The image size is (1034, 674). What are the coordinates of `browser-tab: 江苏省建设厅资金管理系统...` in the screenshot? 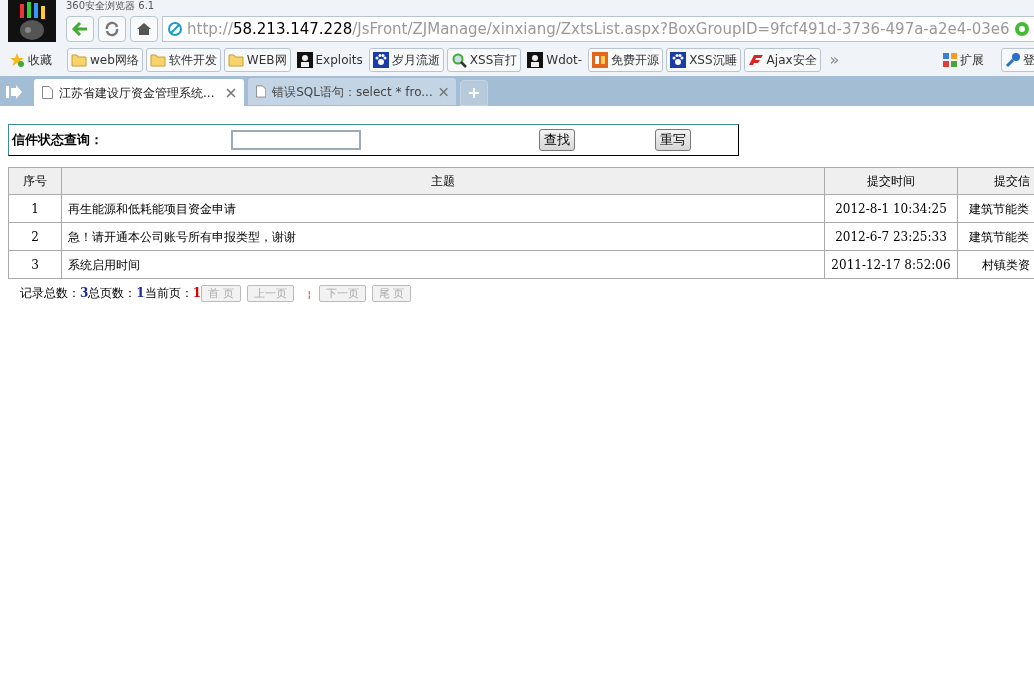 It's located at (139, 92).